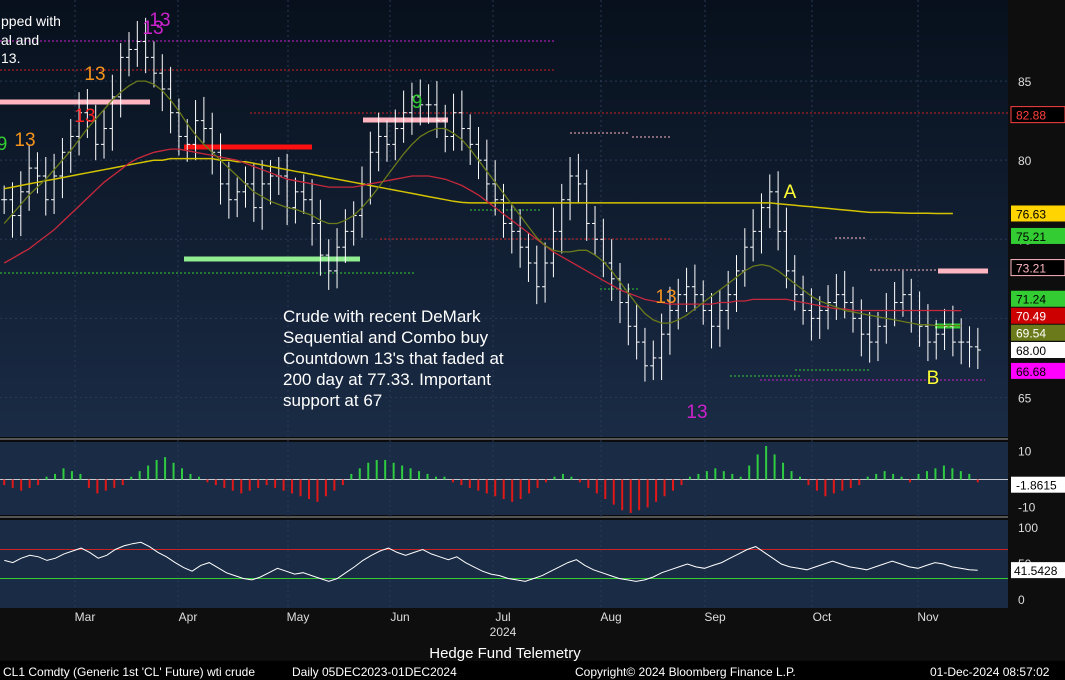 This screenshot has width=1065, height=680. Describe the element at coordinates (1031, 237) in the screenshot. I see `price-label: 75.21` at that location.